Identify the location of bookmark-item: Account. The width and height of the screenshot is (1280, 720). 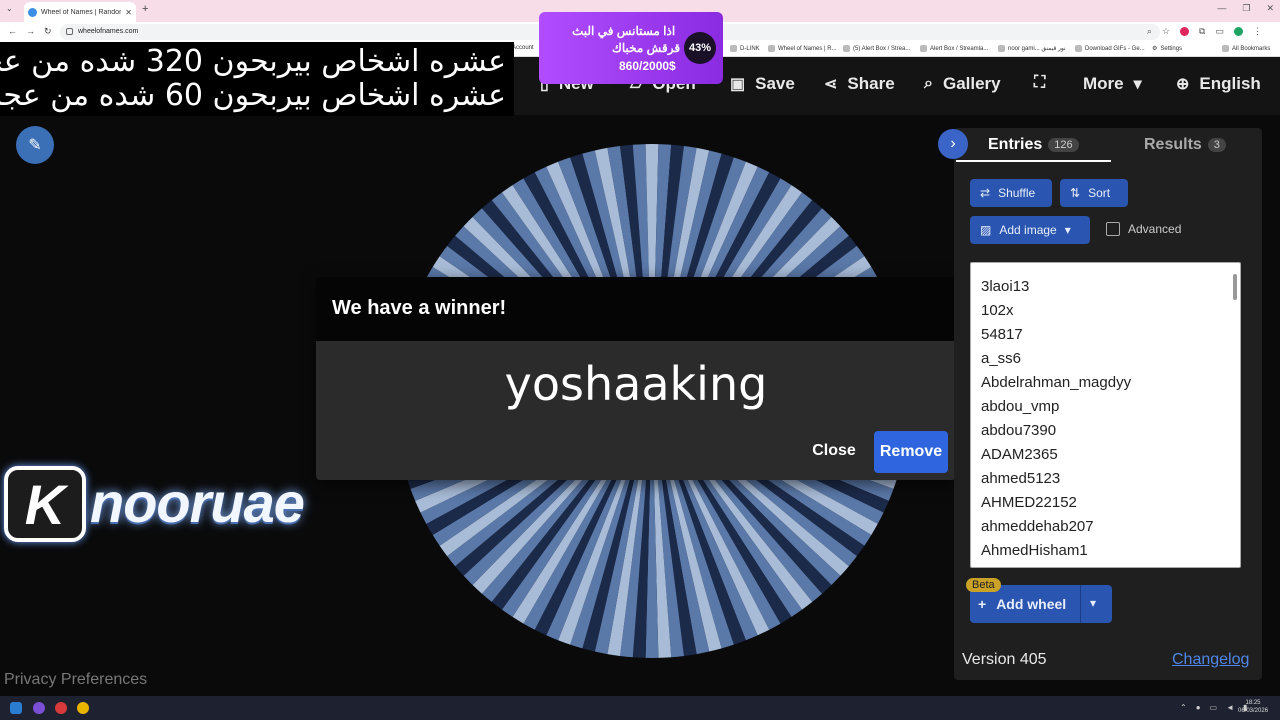
(523, 48).